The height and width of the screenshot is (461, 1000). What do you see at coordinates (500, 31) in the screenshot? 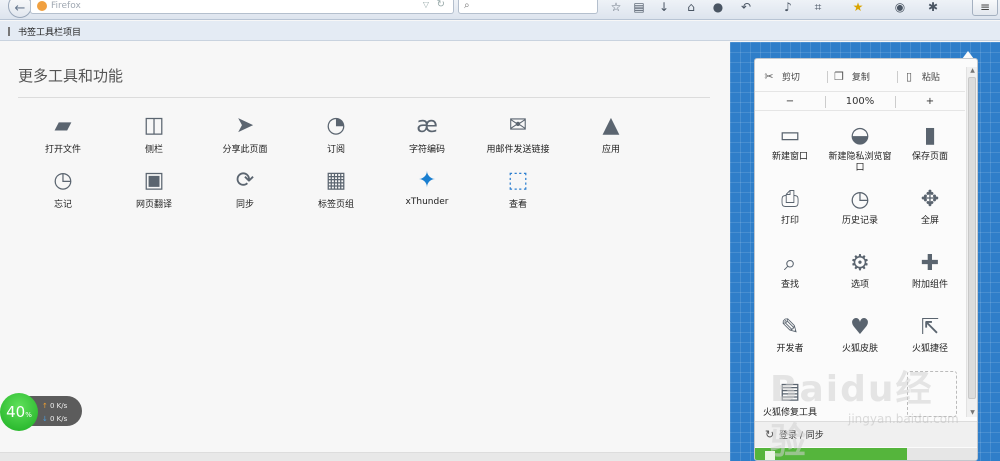
I see `bookmarks-toolbar: 书签工具栏项目` at bounding box center [500, 31].